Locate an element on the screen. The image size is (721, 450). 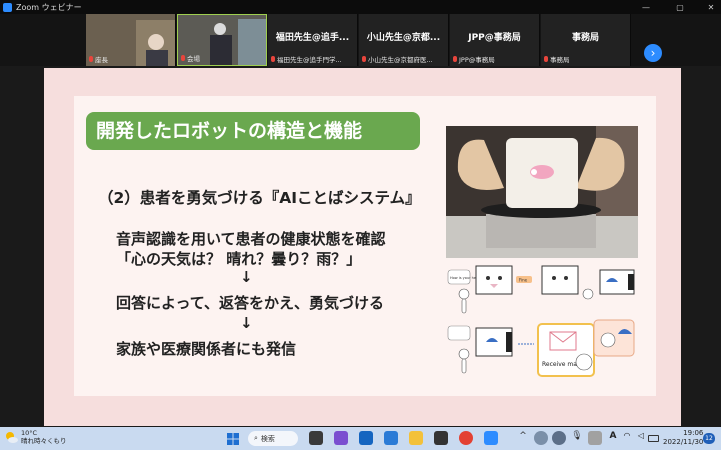
slide-line: 音声認識を用いて患者の健康状態を確認 is located at coordinates (251, 239).